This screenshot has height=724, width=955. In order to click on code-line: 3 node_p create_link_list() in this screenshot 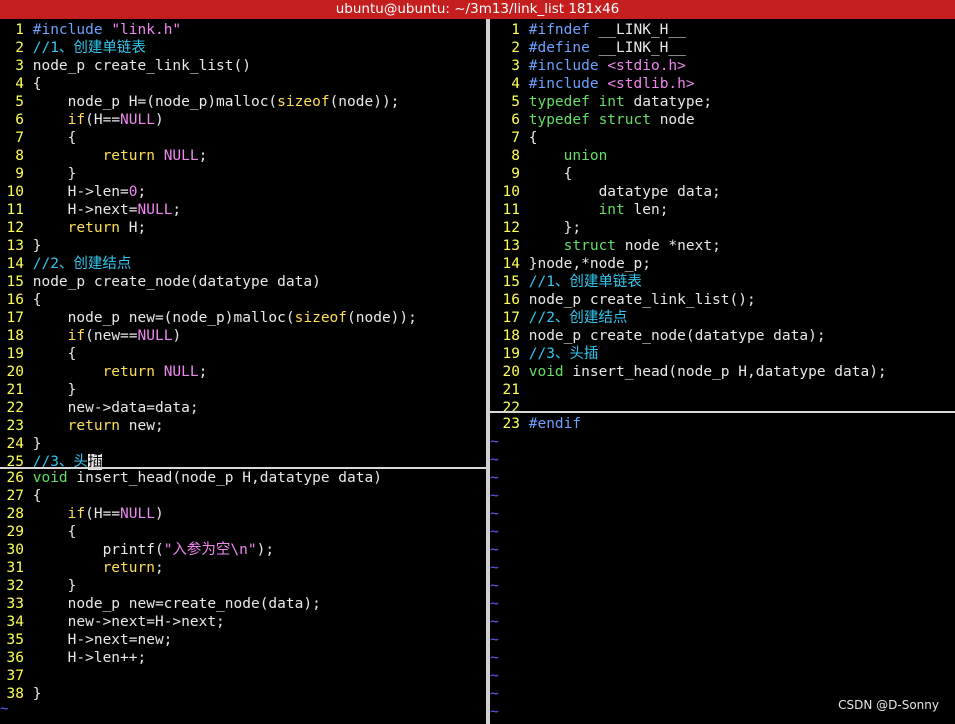, I will do `click(243, 66)`.